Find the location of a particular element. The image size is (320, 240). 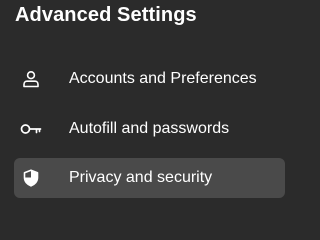

nav-item-privacy-and-security: Privacy and security is located at coordinates (149, 178).